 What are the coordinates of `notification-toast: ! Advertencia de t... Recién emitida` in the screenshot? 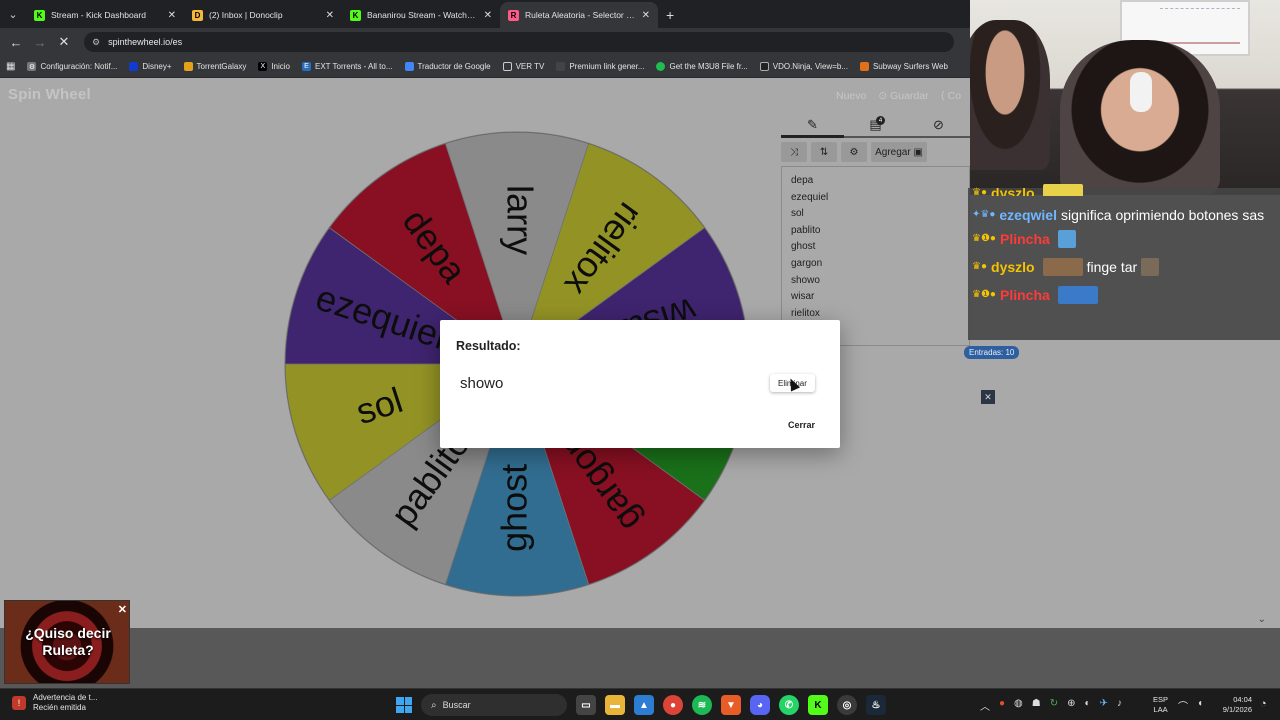 It's located at (54, 703).